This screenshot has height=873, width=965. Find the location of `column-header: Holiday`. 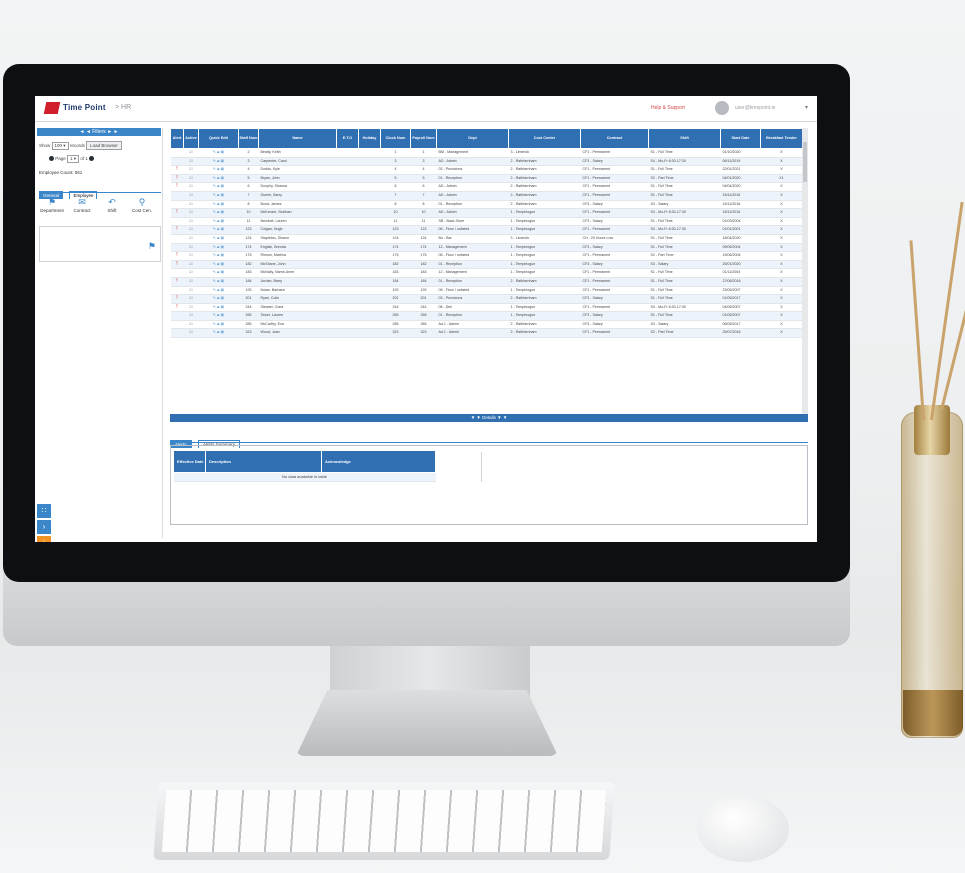

column-header: Holiday is located at coordinates (369, 138).